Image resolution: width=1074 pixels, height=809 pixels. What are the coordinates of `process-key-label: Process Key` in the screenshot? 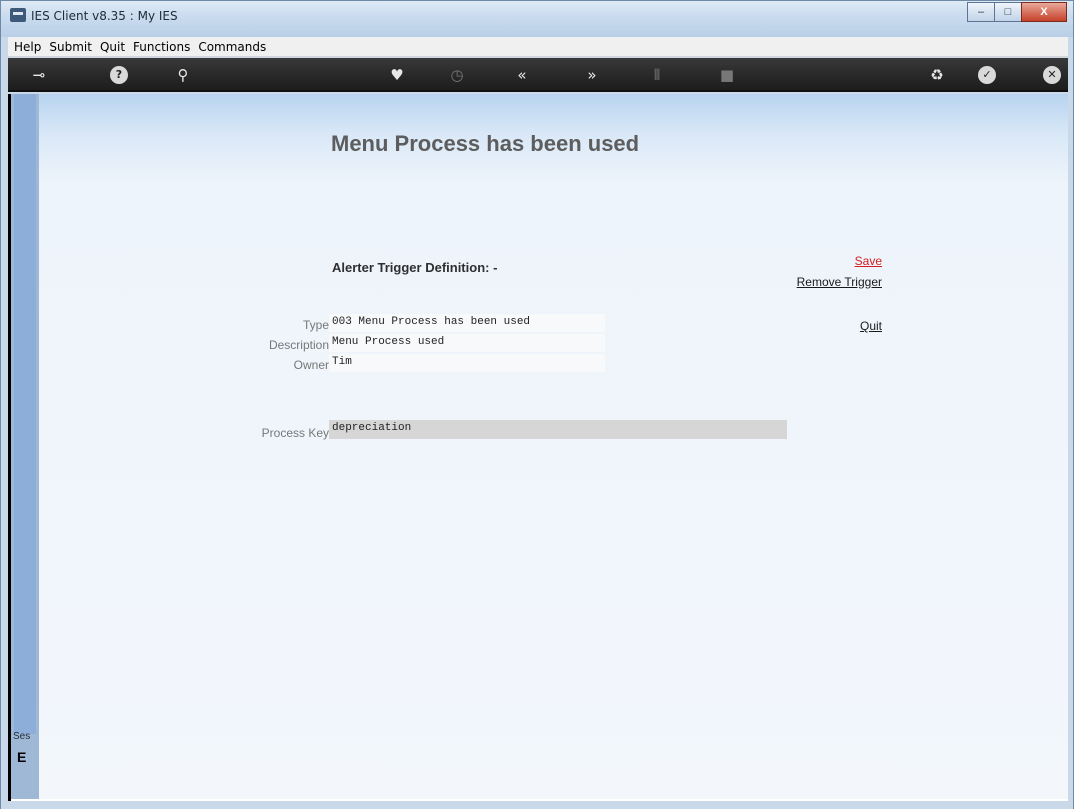 It's located at (295, 433).